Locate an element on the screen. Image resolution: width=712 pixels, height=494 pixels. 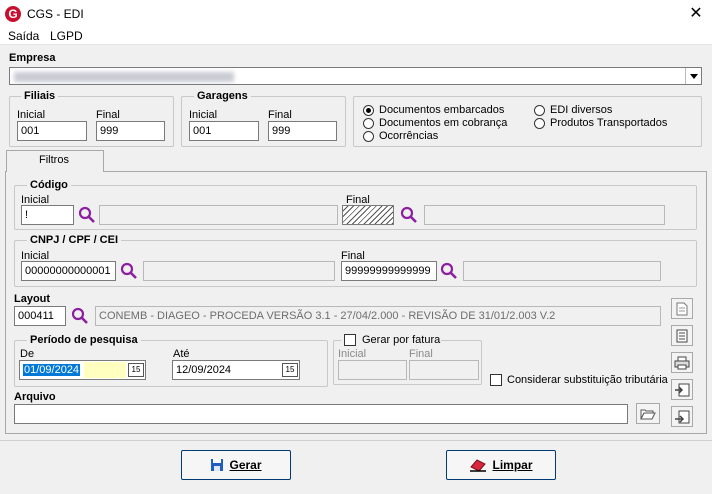
fatura-inicial-label: Inicial is located at coordinates (352, 354).